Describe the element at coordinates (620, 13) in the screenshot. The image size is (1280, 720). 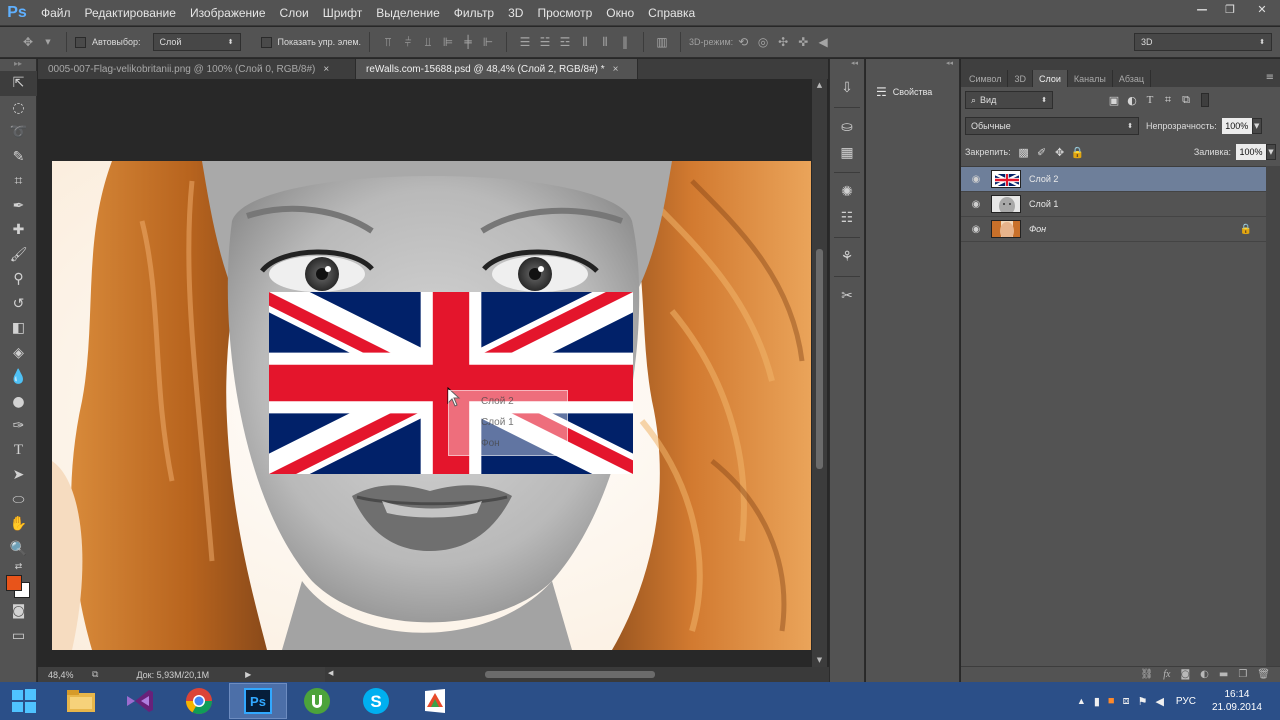
I see `menu-window: Окно` at that location.